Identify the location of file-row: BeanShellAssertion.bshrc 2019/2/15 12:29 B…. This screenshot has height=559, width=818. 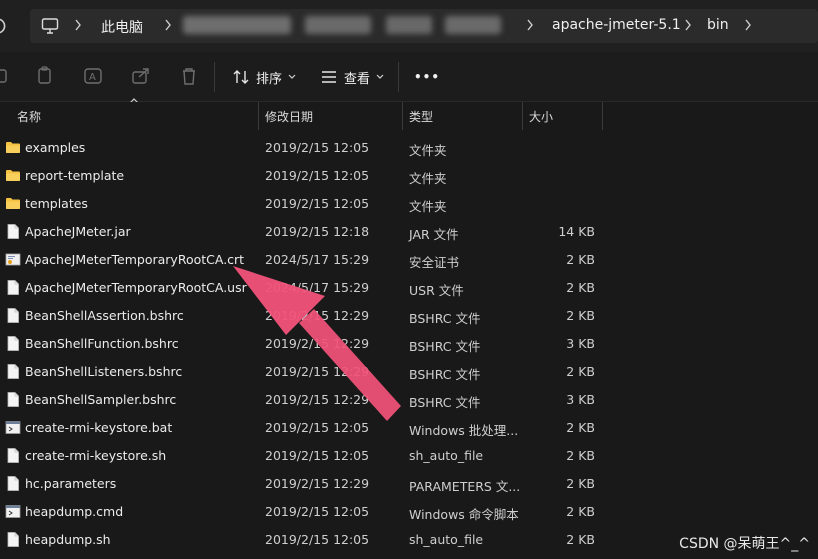
(409, 315).